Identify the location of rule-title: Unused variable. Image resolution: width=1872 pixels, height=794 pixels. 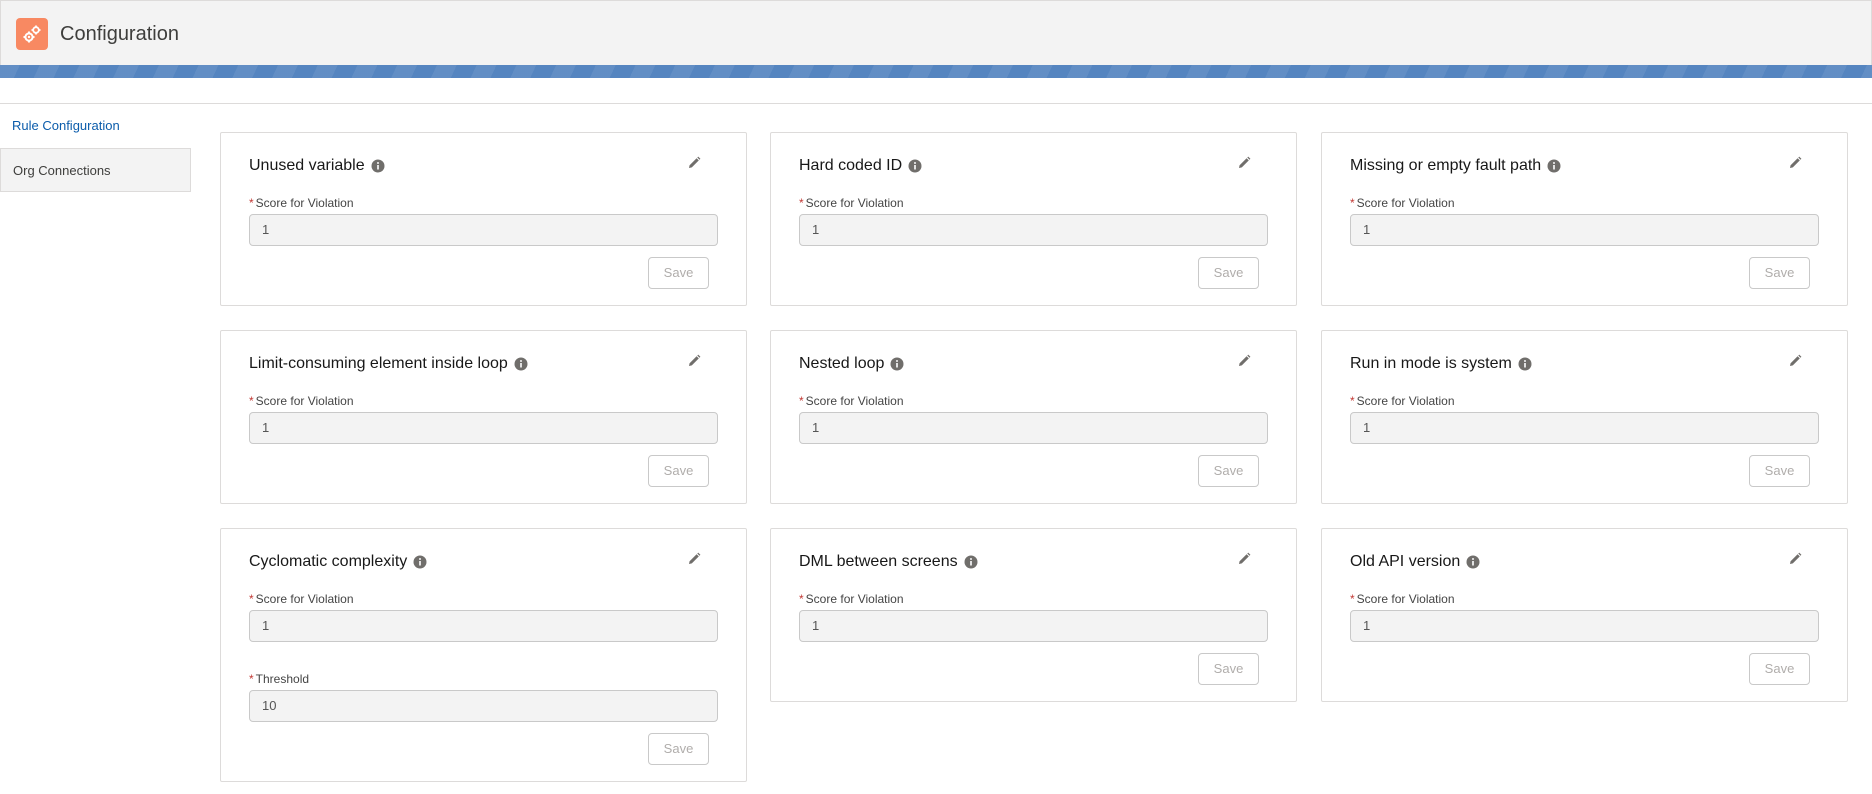
(317, 166).